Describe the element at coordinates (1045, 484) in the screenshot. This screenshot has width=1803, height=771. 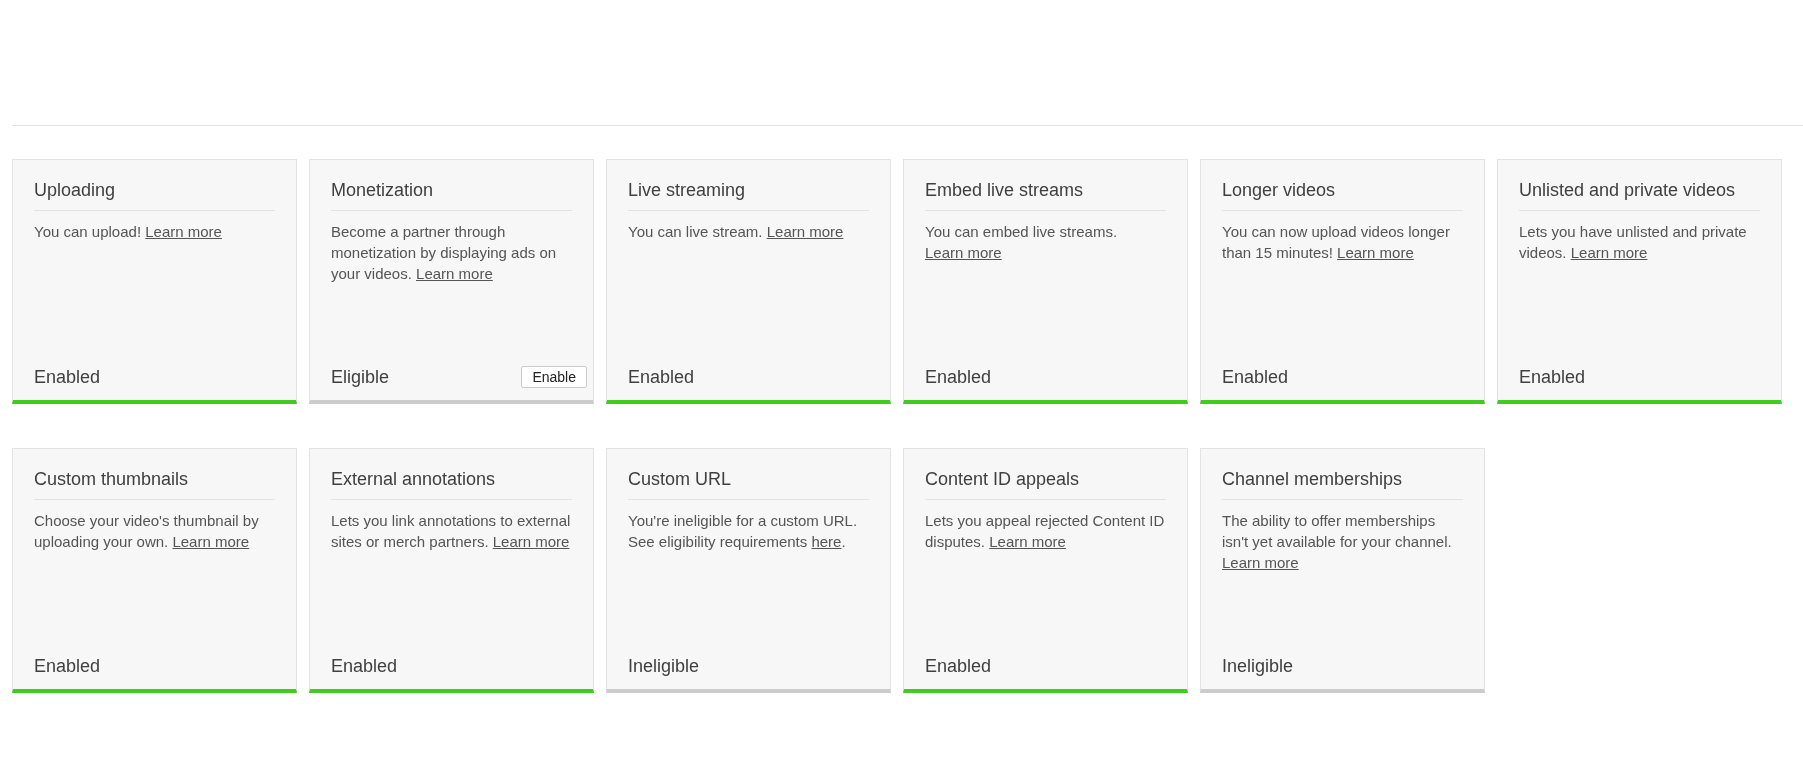
I see `card-title: Content ID appeals` at that location.